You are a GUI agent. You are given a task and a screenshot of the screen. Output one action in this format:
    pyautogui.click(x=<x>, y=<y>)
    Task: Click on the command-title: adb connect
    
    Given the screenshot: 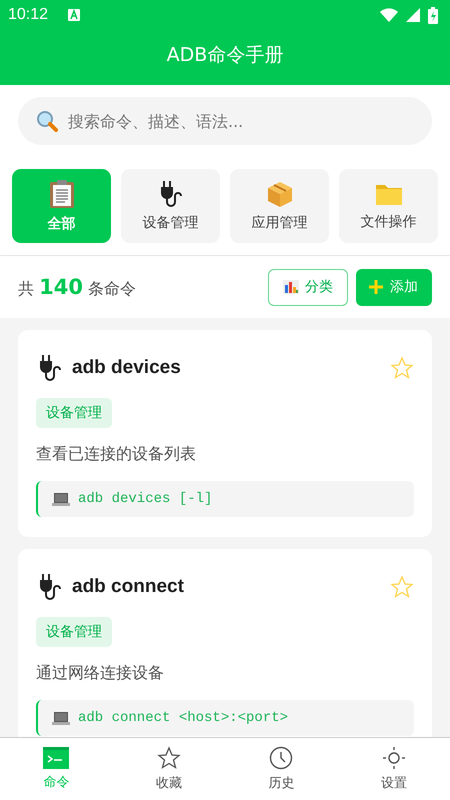 What is the action you would take?
    pyautogui.click(x=128, y=587)
    